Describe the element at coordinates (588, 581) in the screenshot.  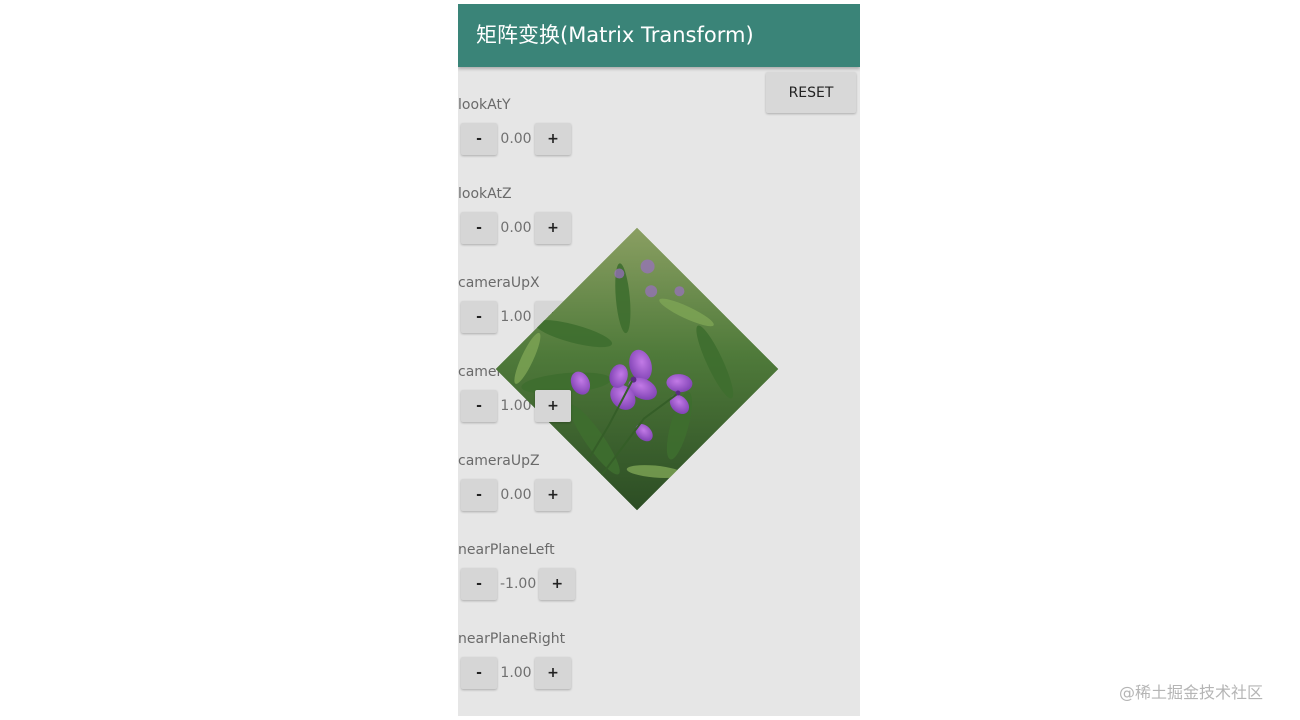
I see `param-nearplaneleft: nearPlaneLeft - -1.00 +` at that location.